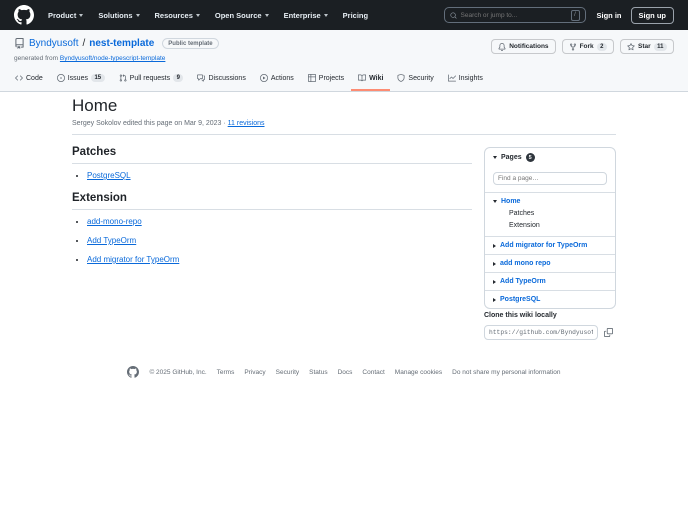  What do you see at coordinates (470, 78) in the screenshot?
I see `tab-label: Insights` at bounding box center [470, 78].